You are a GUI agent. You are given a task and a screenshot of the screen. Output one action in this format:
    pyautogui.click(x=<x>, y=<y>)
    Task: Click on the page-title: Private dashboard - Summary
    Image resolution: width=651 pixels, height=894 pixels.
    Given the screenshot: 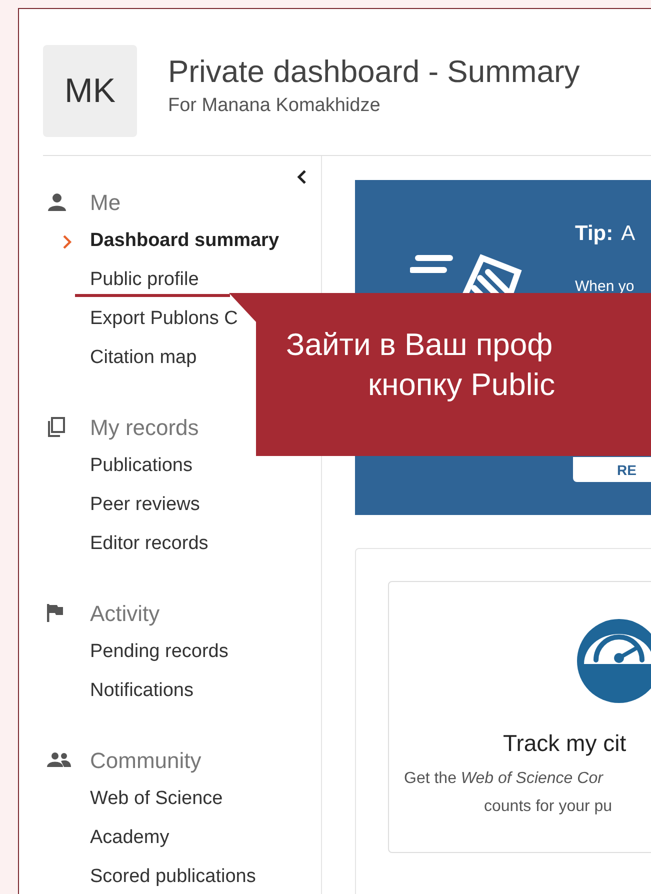 What is the action you would take?
    pyautogui.click(x=374, y=72)
    